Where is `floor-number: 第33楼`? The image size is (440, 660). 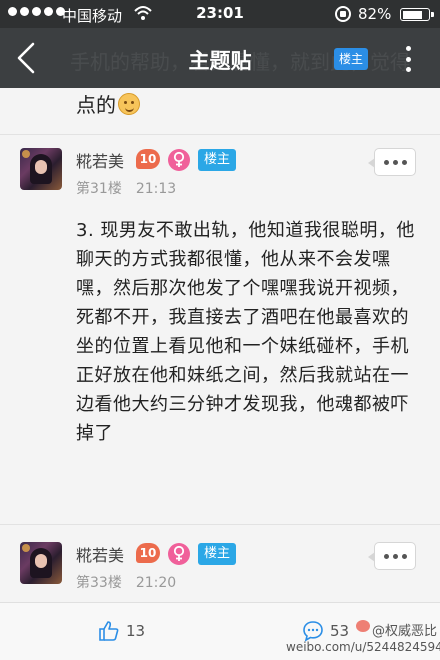
floor-number: 第33楼 is located at coordinates (99, 583).